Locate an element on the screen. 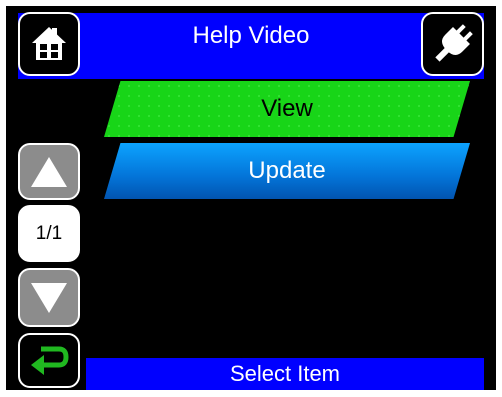  return-arrow-icon is located at coordinates (50, 360).